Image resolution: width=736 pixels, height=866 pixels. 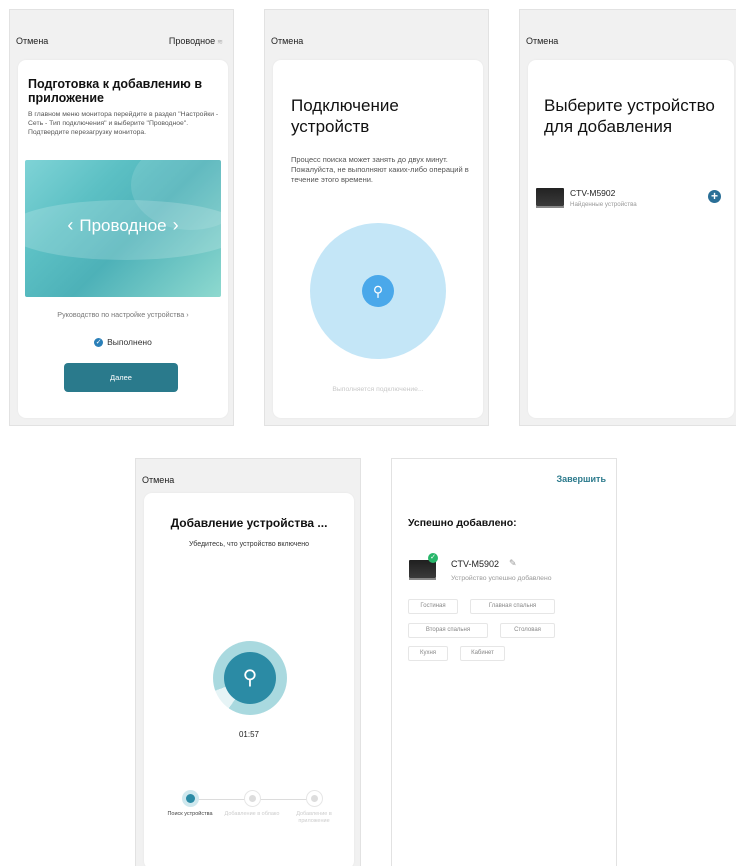 I want to click on room-tag: Гостиная, so click(x=433, y=606).